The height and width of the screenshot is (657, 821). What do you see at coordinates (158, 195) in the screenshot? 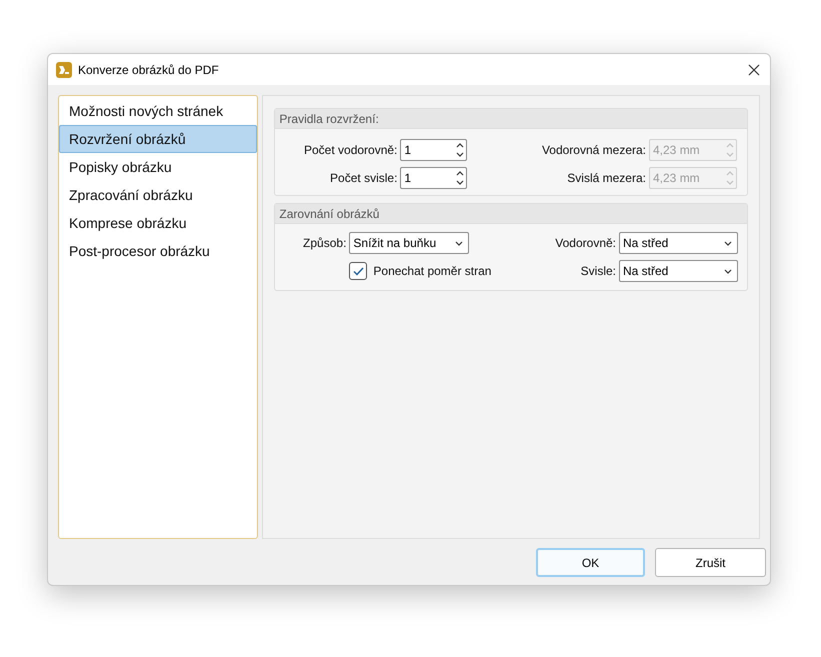
I see `sidebar-item: Zpracování obrázku` at bounding box center [158, 195].